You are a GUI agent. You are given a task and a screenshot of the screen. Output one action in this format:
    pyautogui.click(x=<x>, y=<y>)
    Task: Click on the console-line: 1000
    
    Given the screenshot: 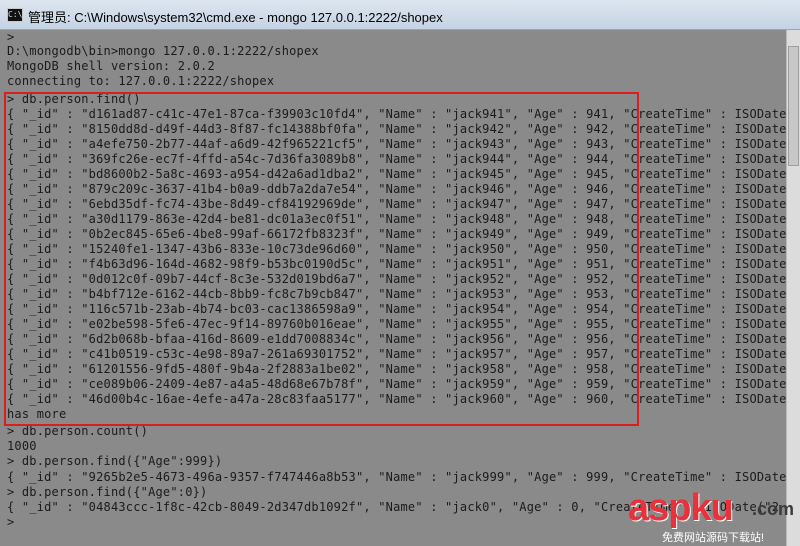 What is the action you would take?
    pyautogui.click(x=22, y=446)
    